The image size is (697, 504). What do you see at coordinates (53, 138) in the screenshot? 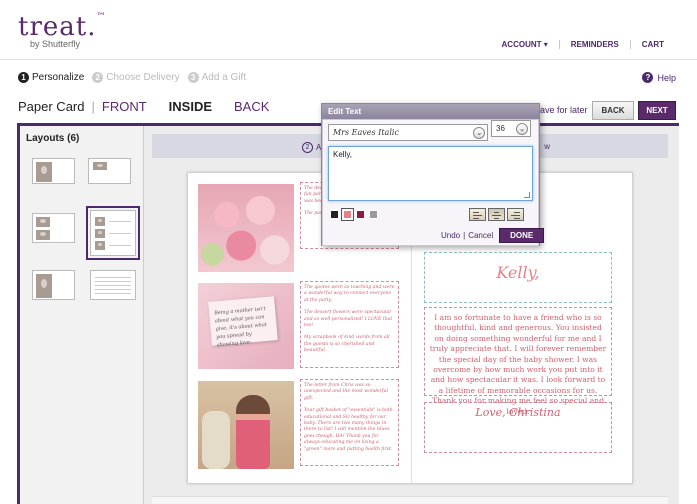
I see `layouts-title: Layouts (6)` at bounding box center [53, 138].